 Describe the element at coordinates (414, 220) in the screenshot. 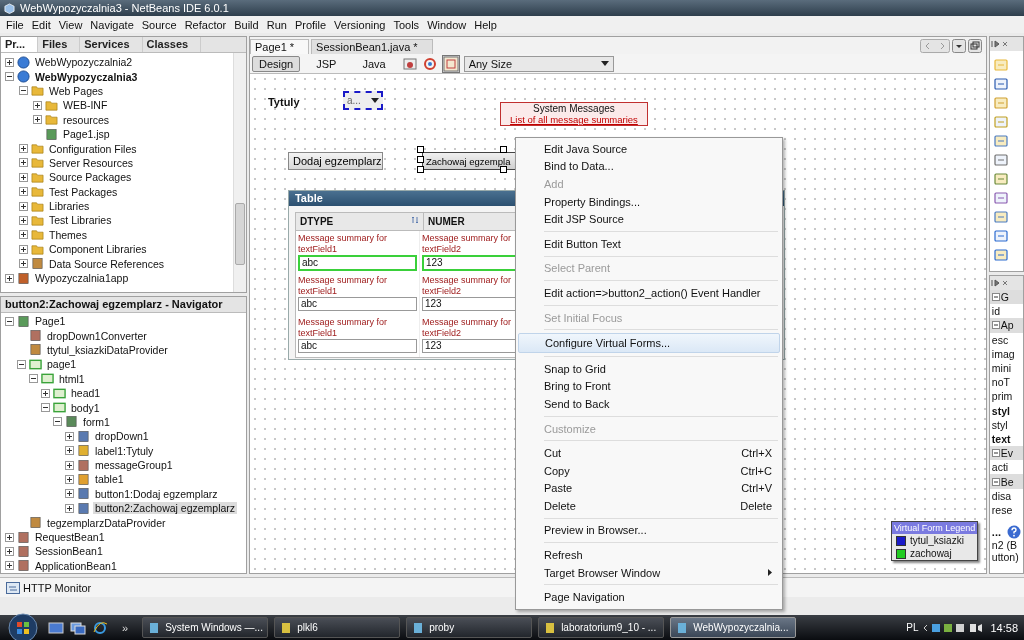

I see `sort-icon` at that location.